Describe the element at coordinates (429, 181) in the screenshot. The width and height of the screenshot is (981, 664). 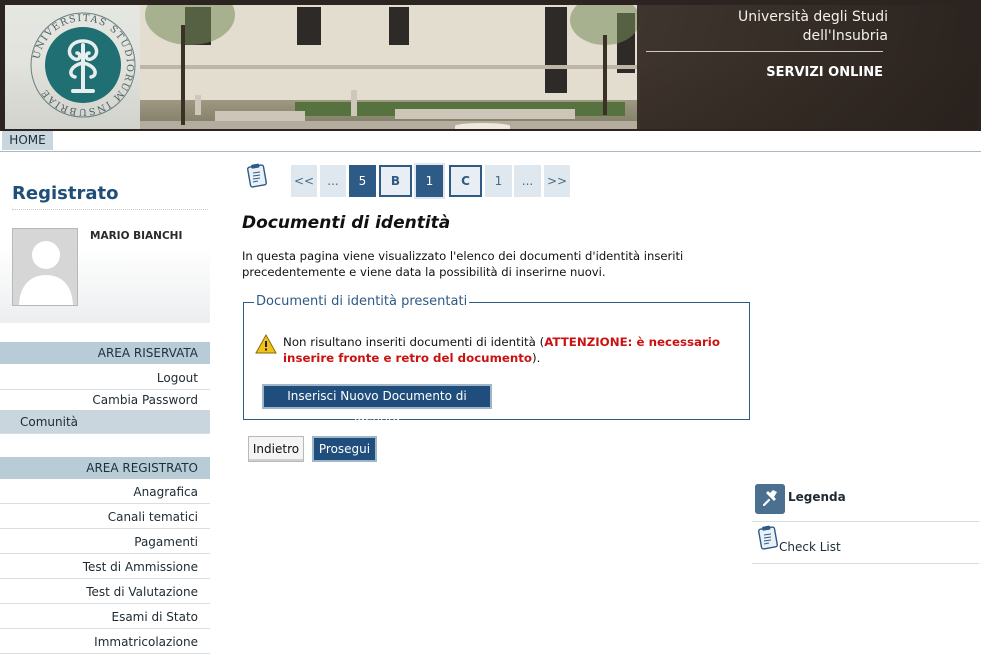
I see `pager-step-current: 1` at that location.